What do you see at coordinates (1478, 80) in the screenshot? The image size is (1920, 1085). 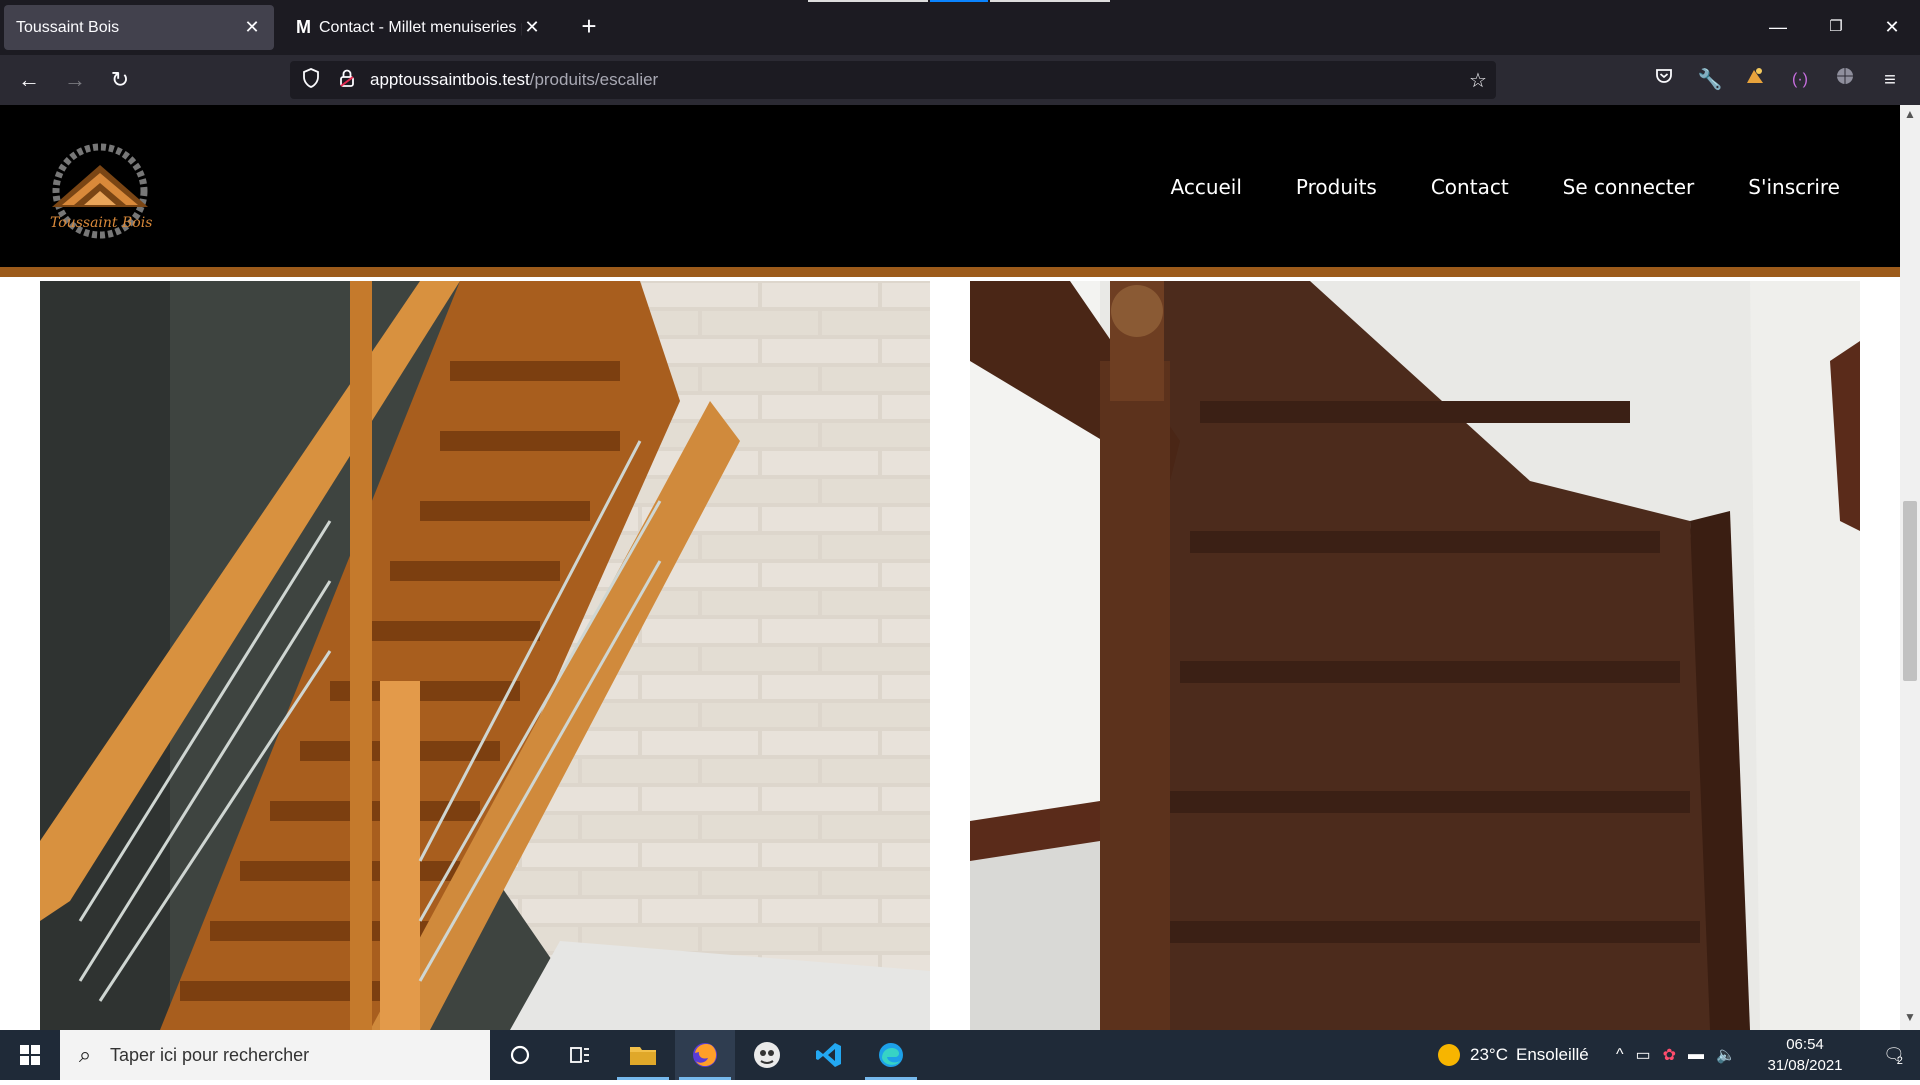 I see `bookmark-star-icon: ☆` at bounding box center [1478, 80].